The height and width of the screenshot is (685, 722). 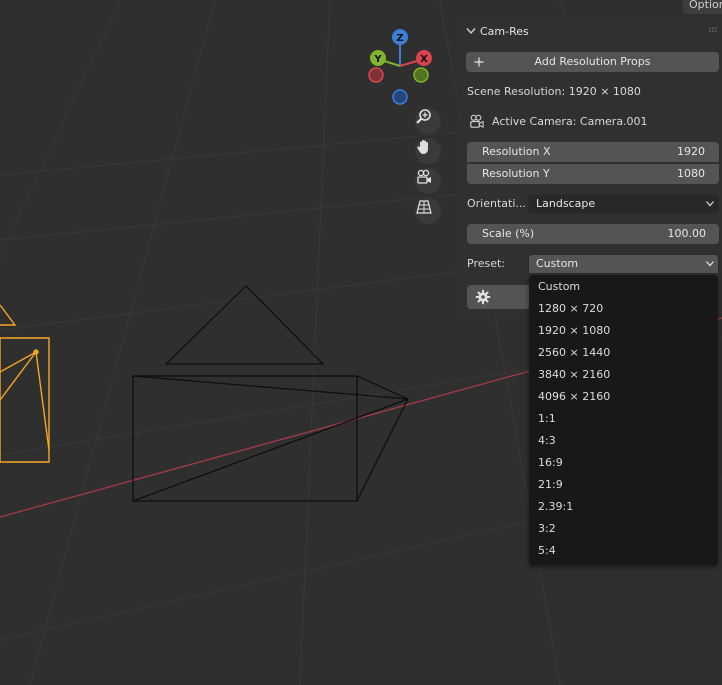 What do you see at coordinates (424, 59) in the screenshot?
I see `gizmo-x-label: X` at bounding box center [424, 59].